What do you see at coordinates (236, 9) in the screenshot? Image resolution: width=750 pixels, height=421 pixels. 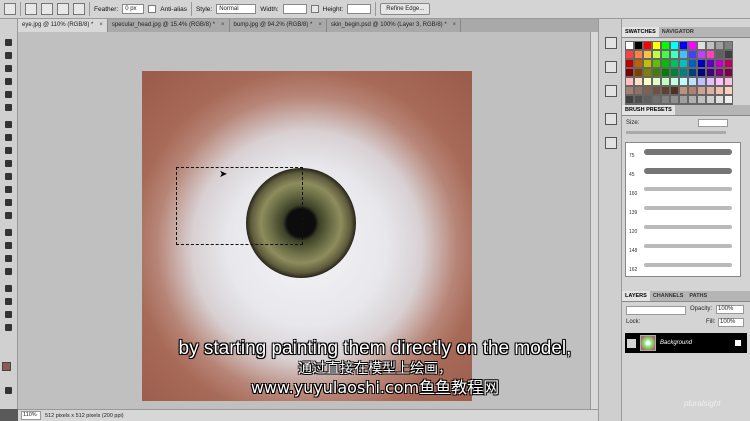 I see `style-select: Normal` at bounding box center [236, 9].